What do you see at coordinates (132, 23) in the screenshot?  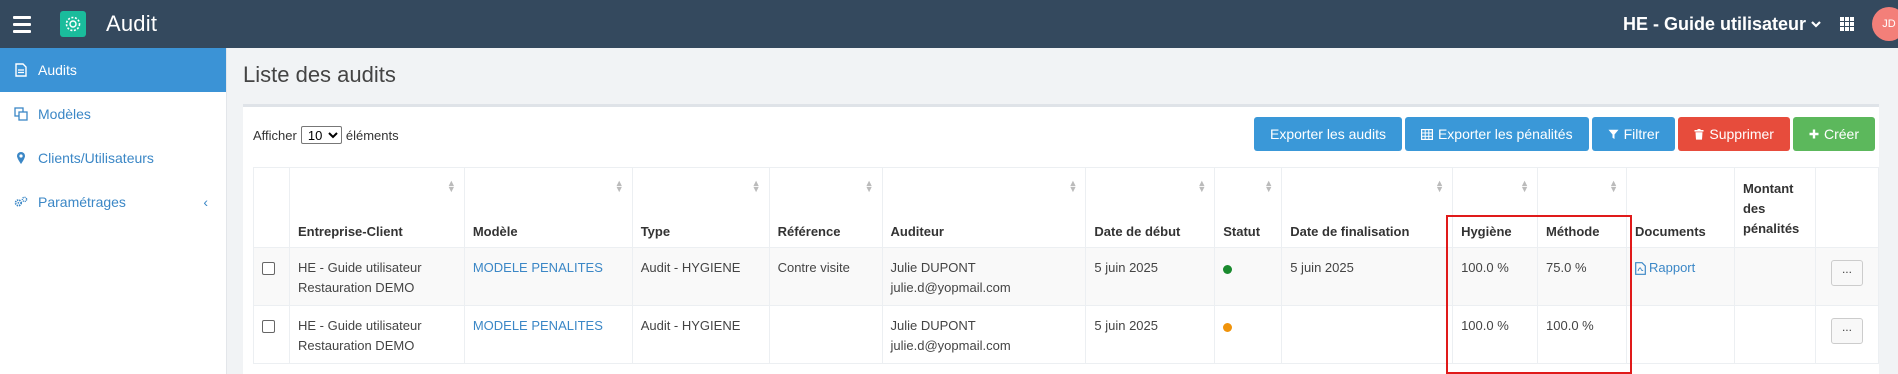 I see `app-title: Audit` at bounding box center [132, 23].